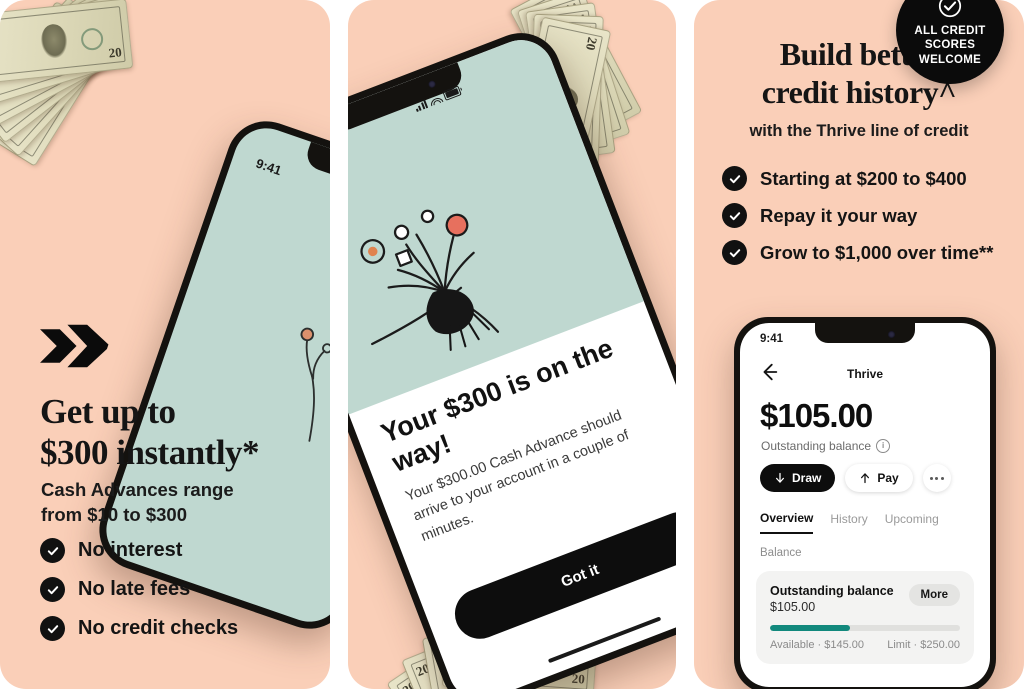  What do you see at coordinates (158, 628) in the screenshot?
I see `bullet-label: No credit checks` at bounding box center [158, 628].